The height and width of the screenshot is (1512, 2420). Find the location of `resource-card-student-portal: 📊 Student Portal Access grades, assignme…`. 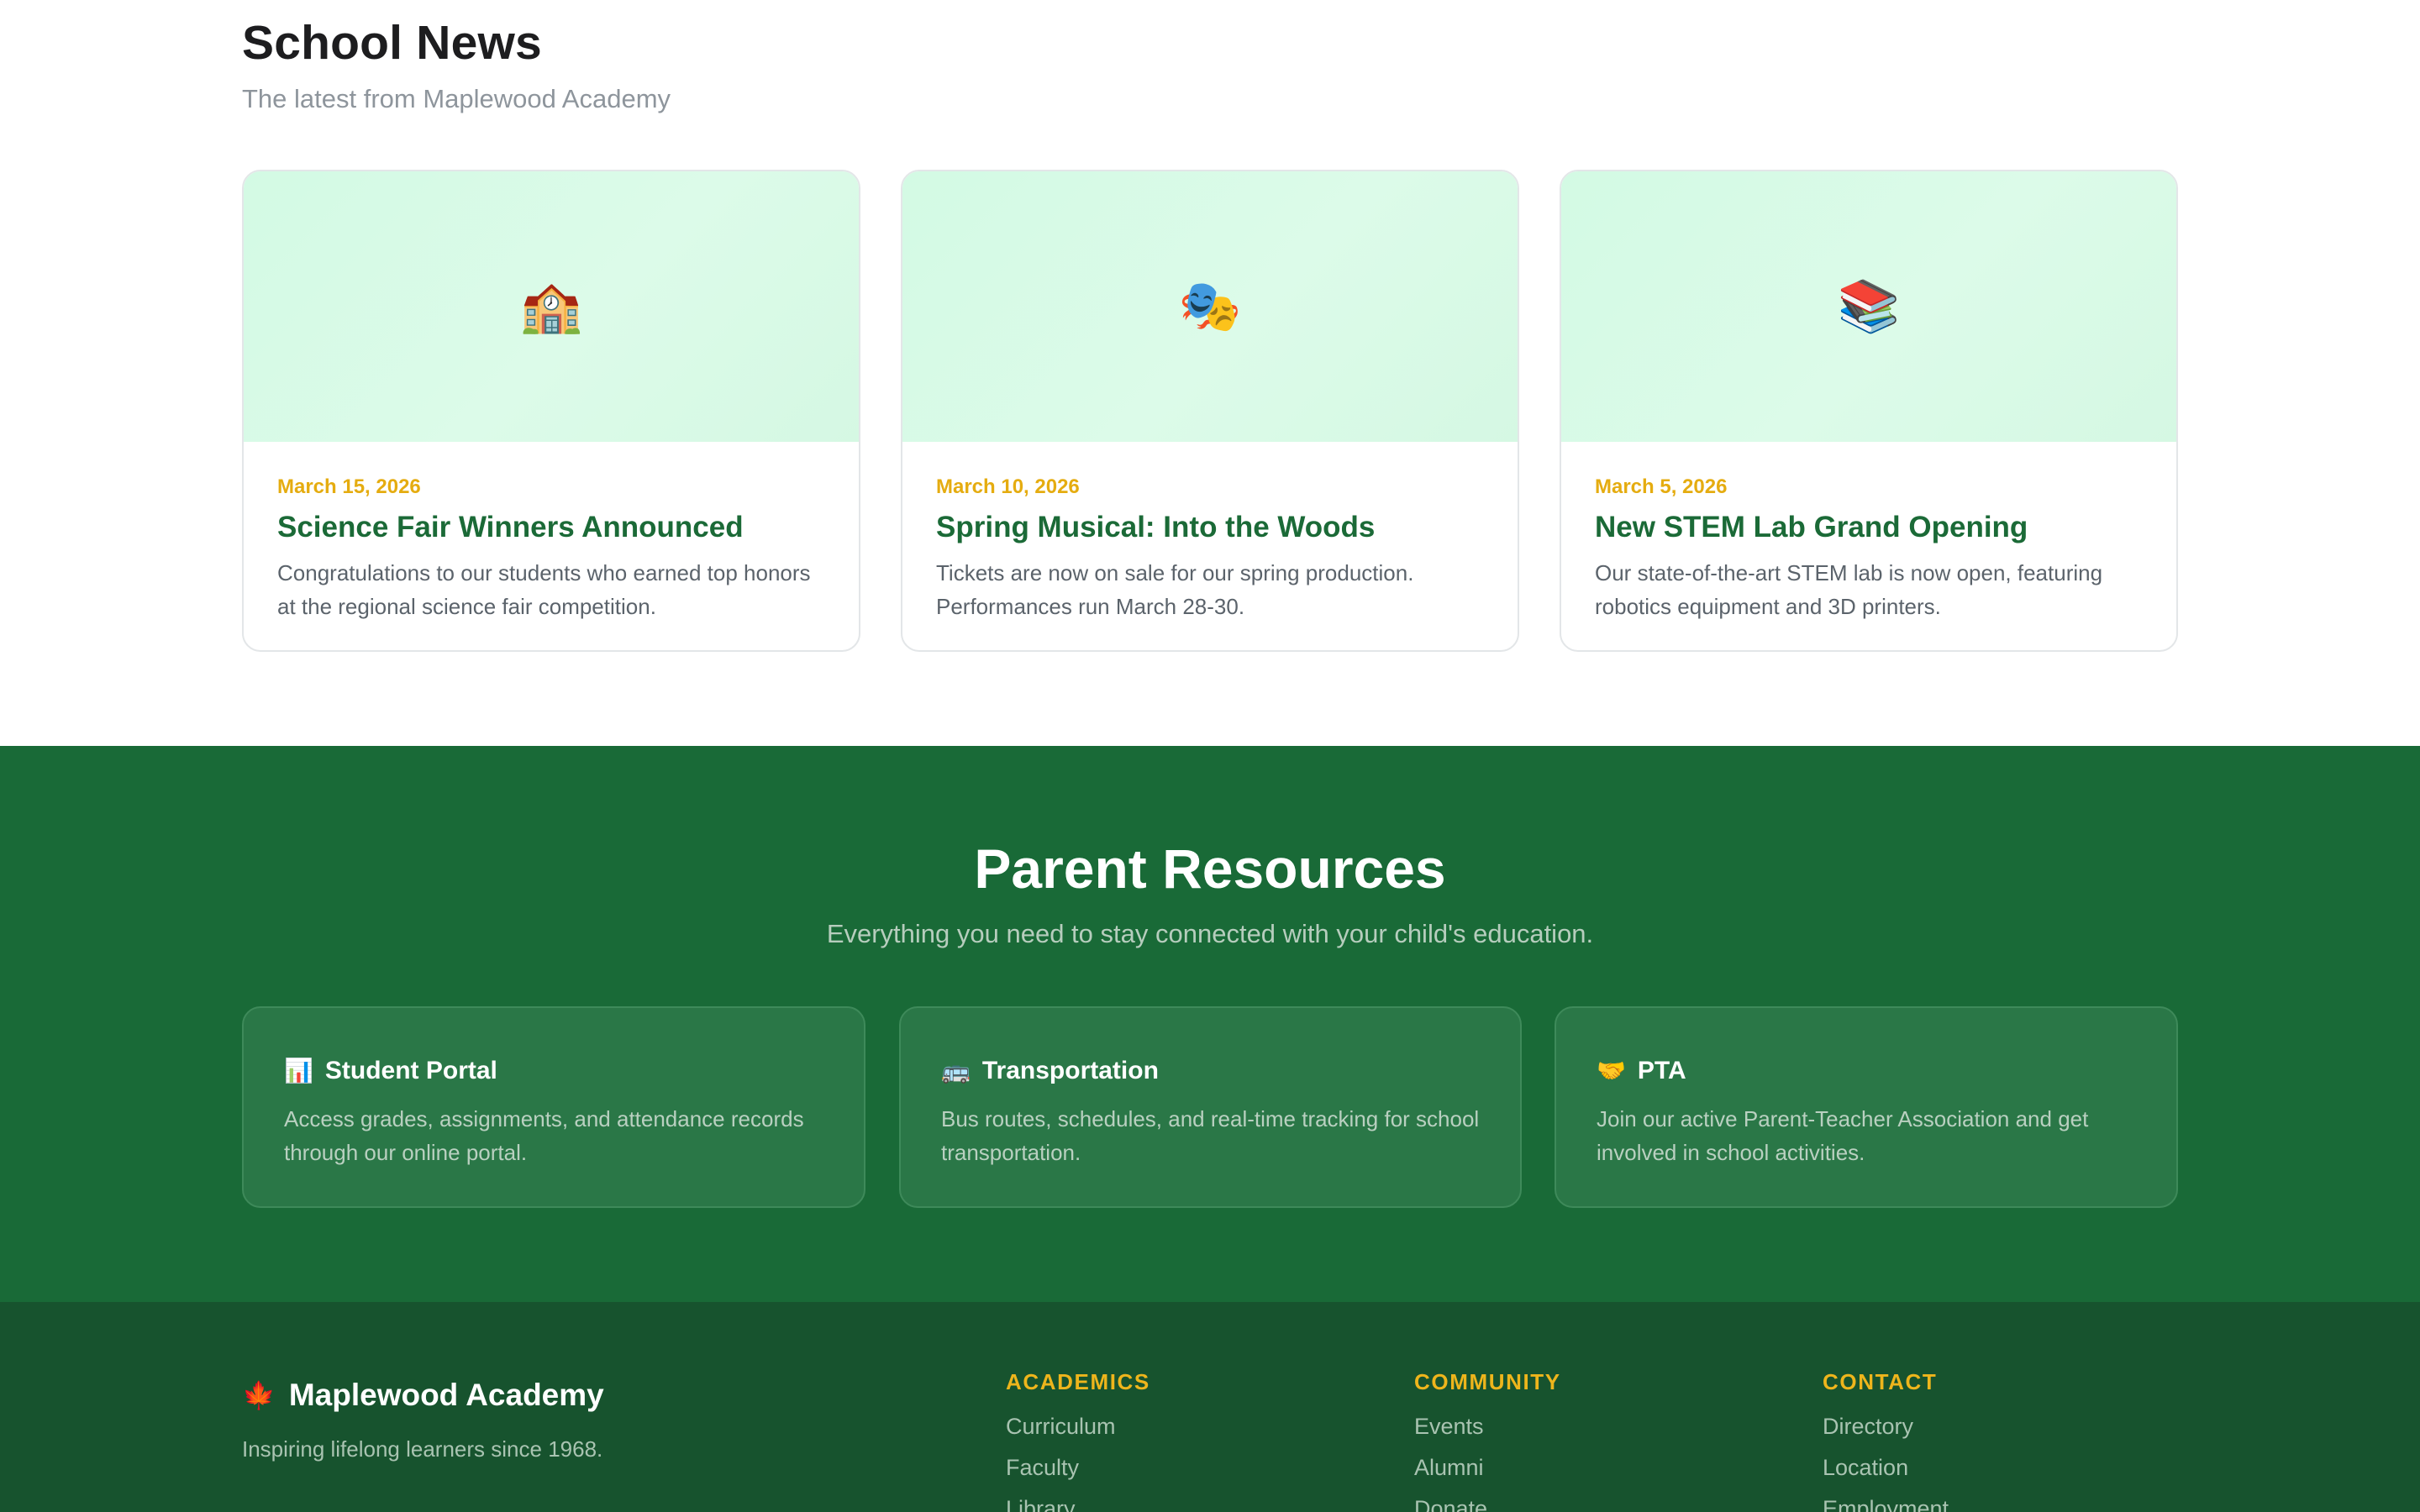

resource-card-student-portal: 📊 Student Portal Access grades, assignme… is located at coordinates (553, 1107).